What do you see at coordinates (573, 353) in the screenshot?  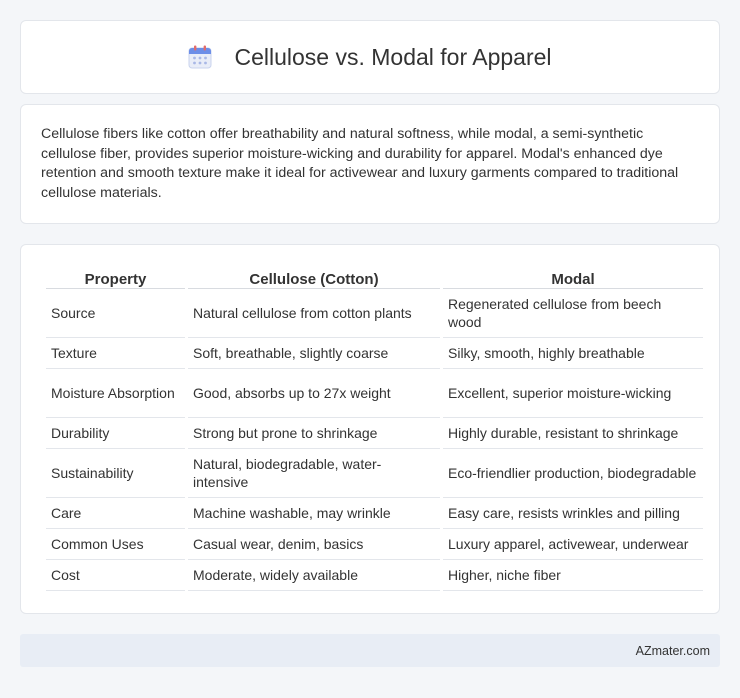 I see `row-modal-value: Silky, smooth, highly breathable` at bounding box center [573, 353].